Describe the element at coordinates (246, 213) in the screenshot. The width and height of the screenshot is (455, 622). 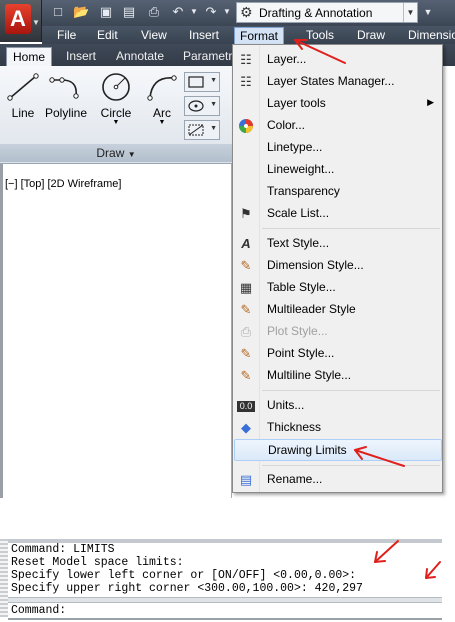
I see `scale-list-icon: ⚑` at that location.